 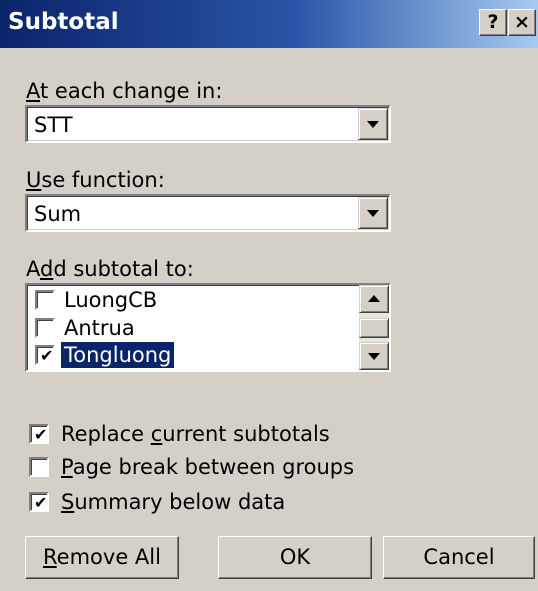 I want to click on scroll-up-icon, so click(x=374, y=298).